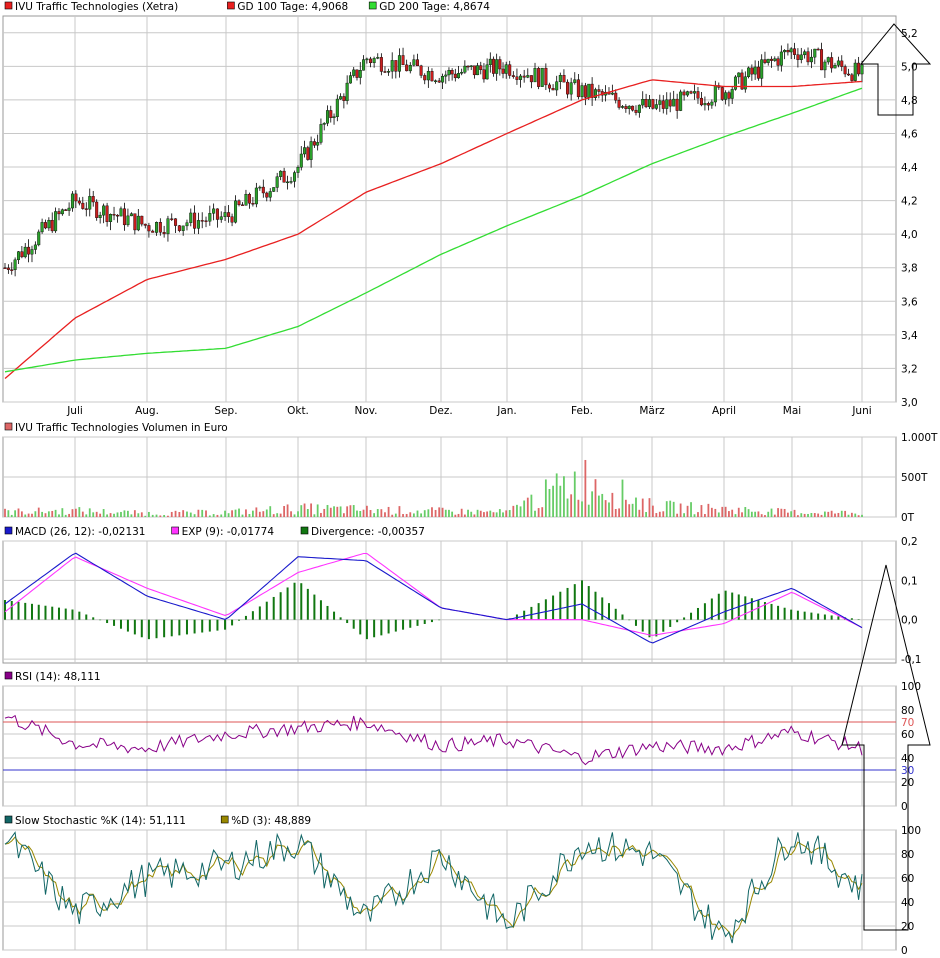 The width and height of the screenshot is (940, 958). Describe the element at coordinates (440, 411) in the screenshot. I see `xtick-5: Dez.` at that location.